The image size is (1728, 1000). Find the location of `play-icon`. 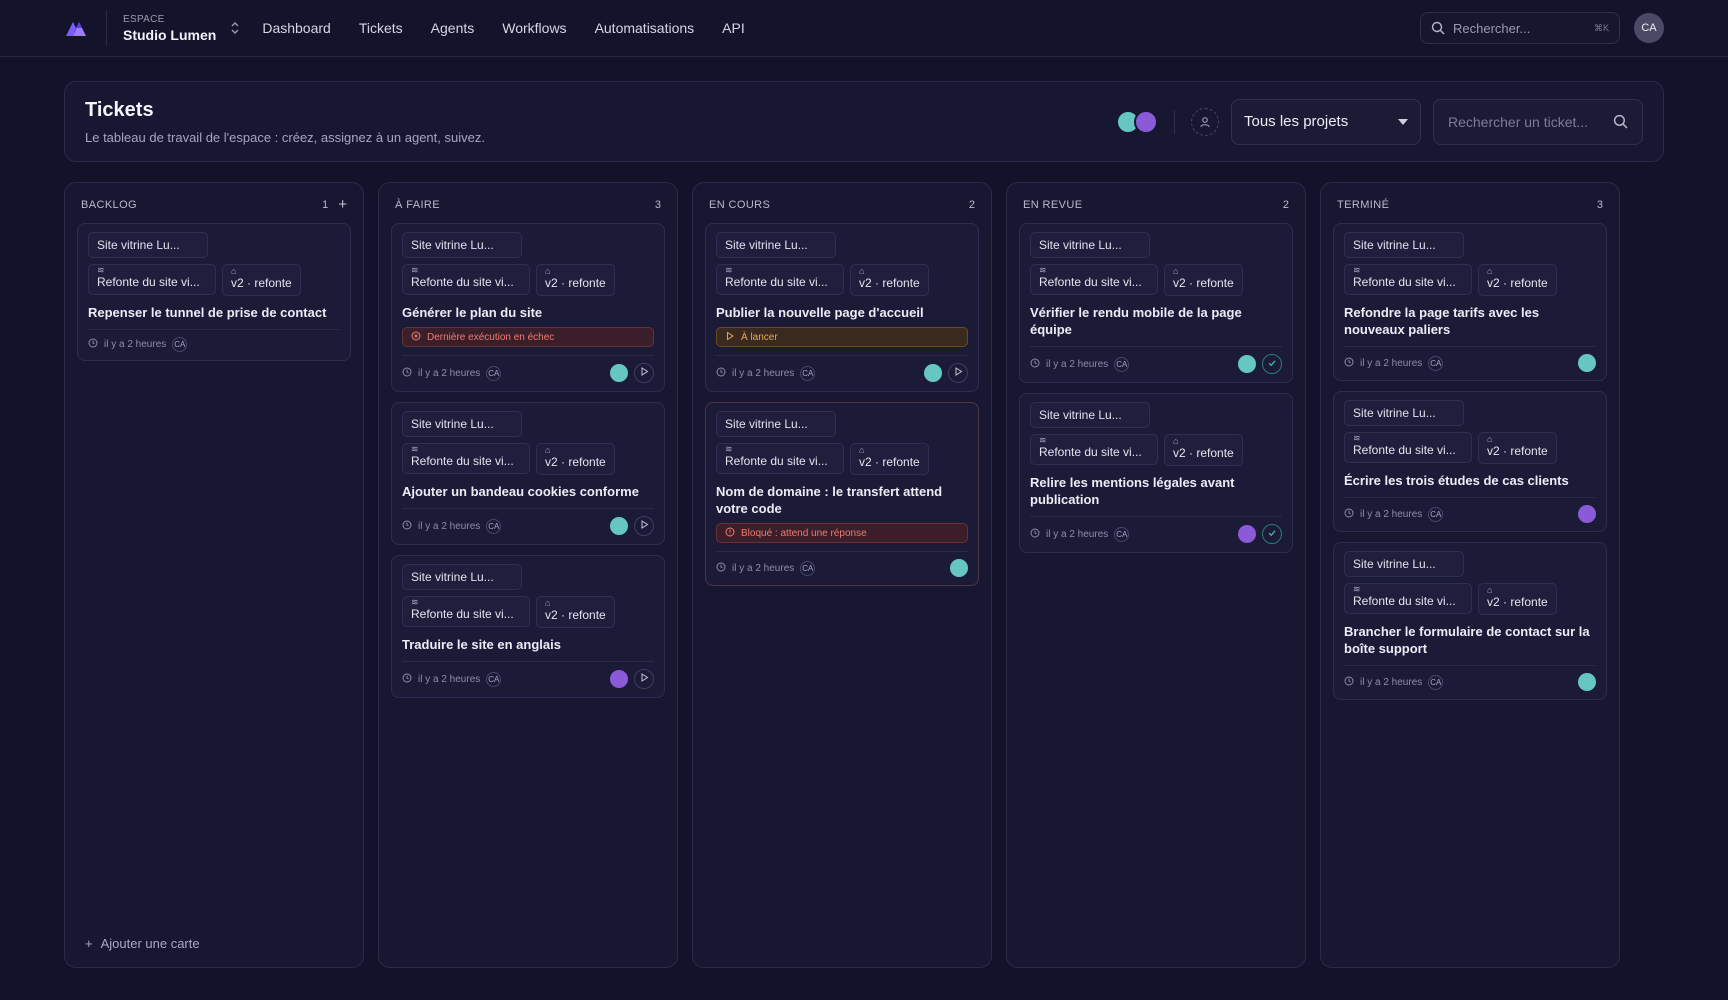

play-icon is located at coordinates (644, 526).